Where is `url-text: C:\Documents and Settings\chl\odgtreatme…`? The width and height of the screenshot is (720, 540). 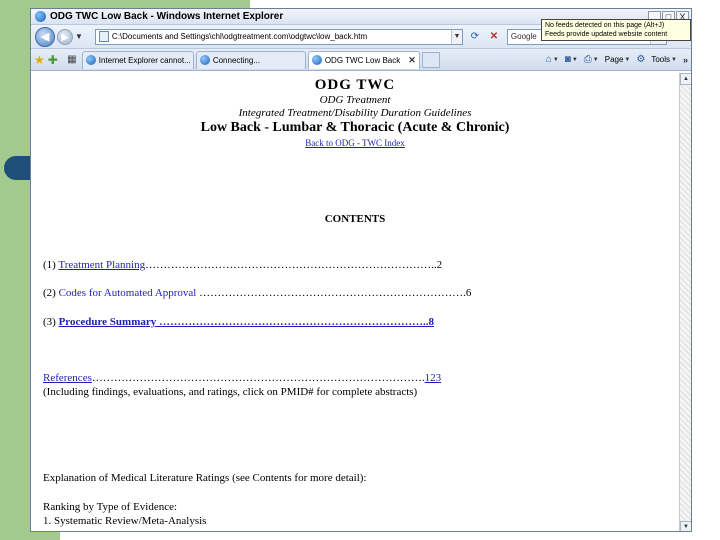 url-text: C:\Documents and Settings\chl\odgtreatme… is located at coordinates (239, 36).